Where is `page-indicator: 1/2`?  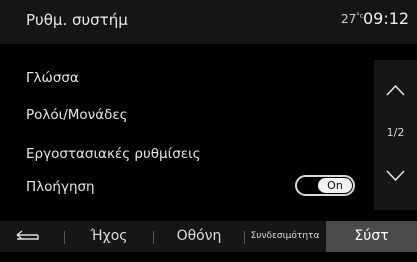
page-indicator: 1/2 is located at coordinates (395, 132).